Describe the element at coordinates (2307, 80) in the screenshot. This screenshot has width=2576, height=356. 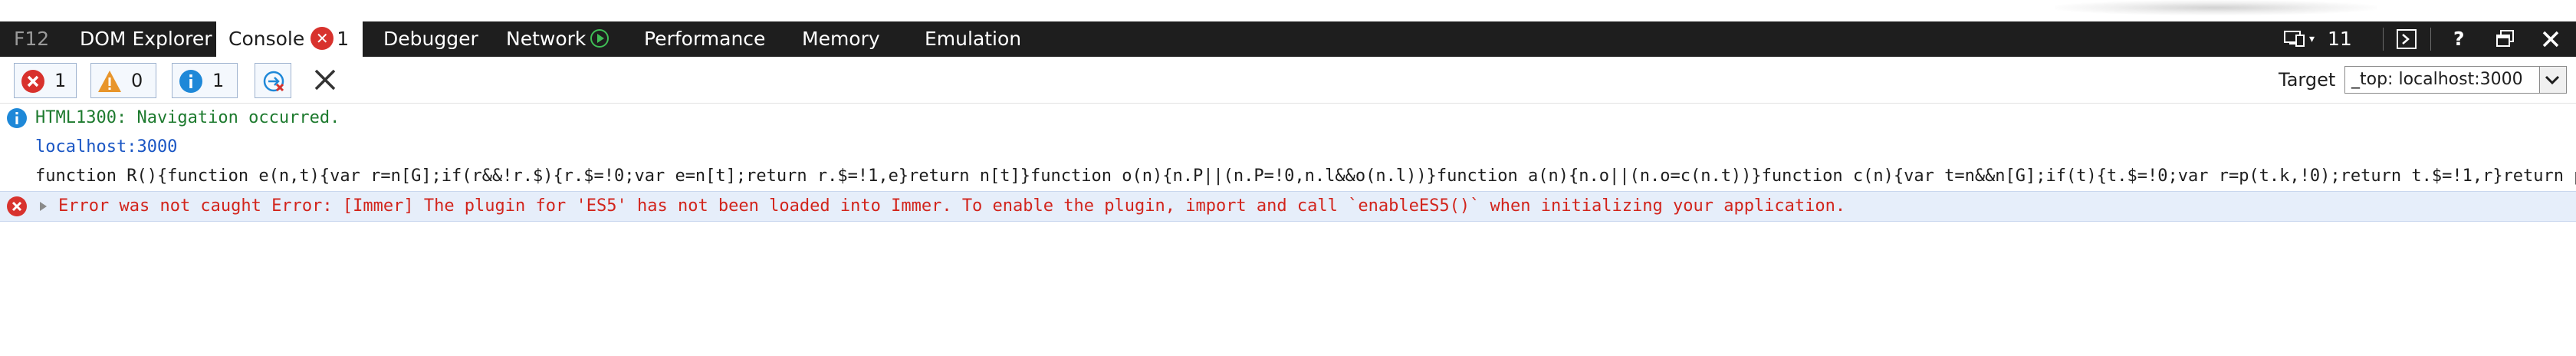
I see `target-label: Target` at that location.